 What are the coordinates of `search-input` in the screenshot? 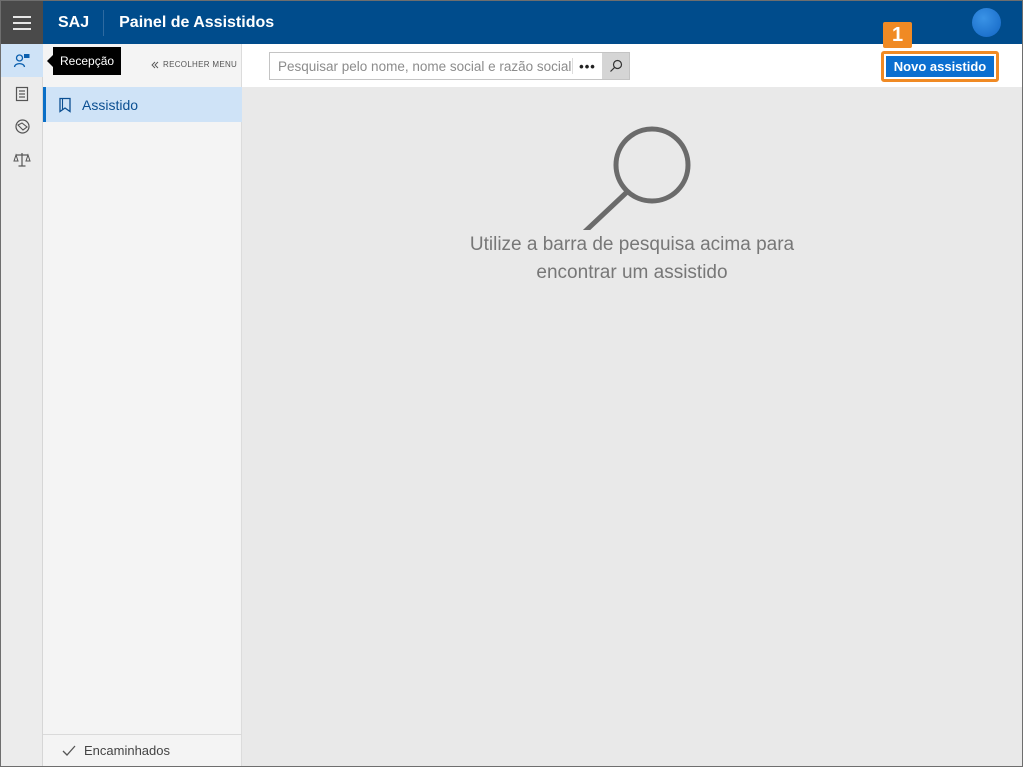 It's located at (421, 66).